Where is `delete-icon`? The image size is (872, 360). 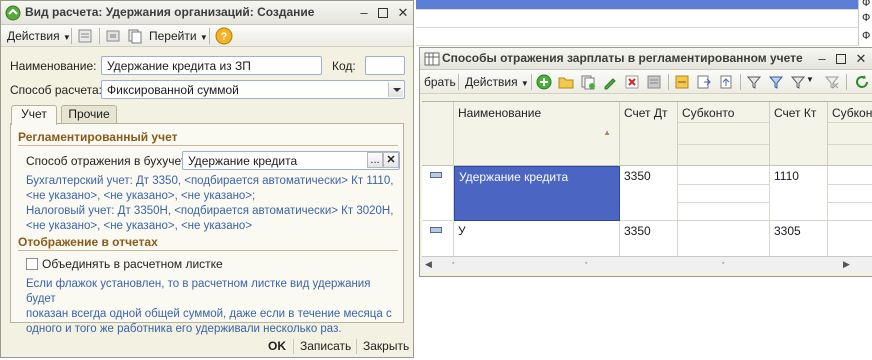 delete-icon is located at coordinates (632, 82).